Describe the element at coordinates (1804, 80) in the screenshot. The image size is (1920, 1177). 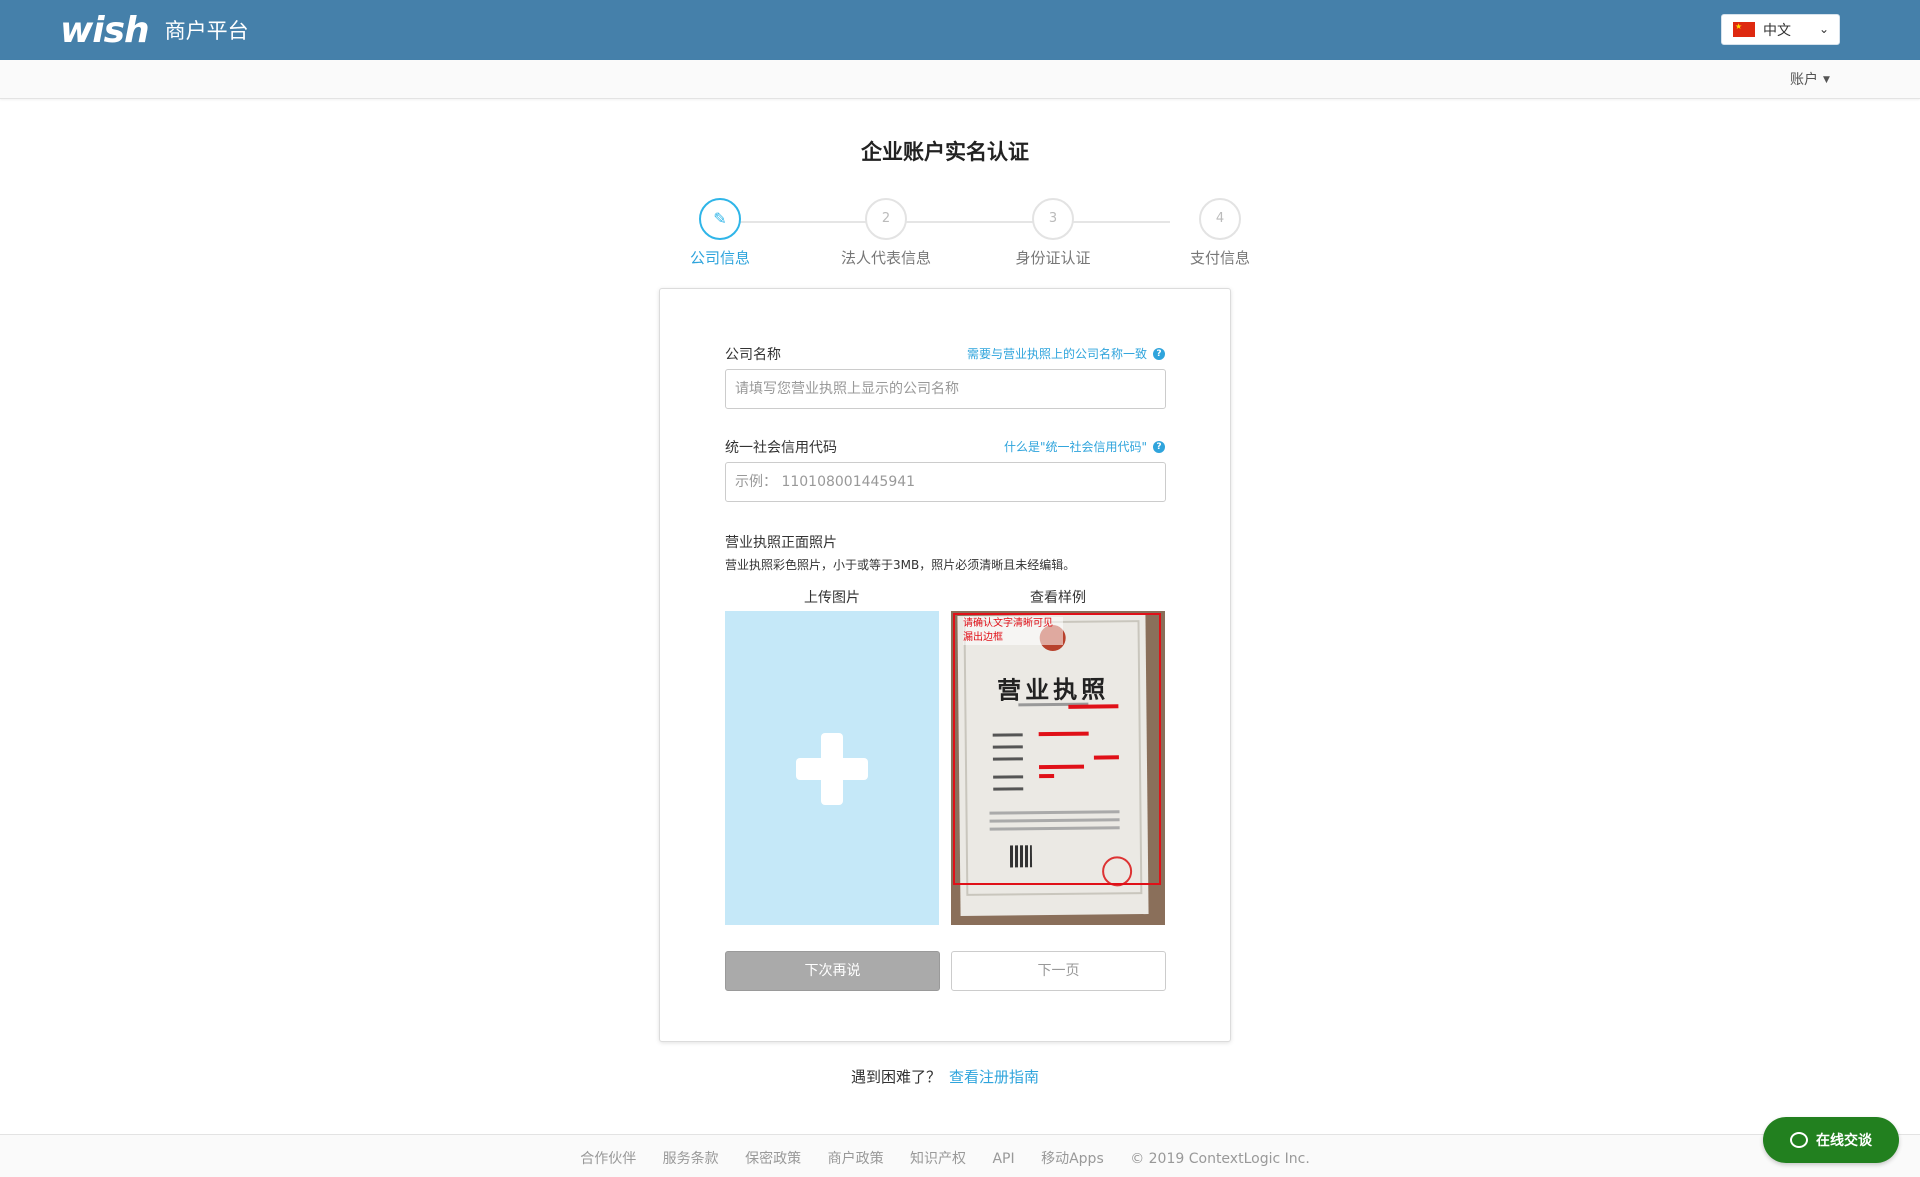
I see `account-menu-label: 账户` at that location.